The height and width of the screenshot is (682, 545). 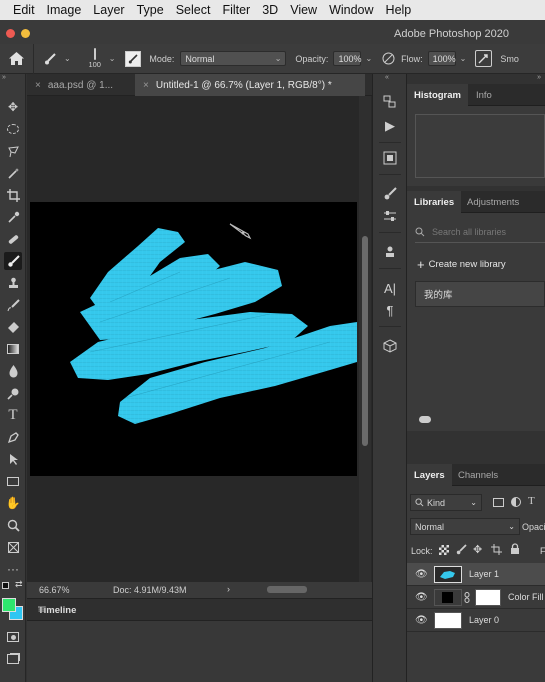 I want to click on quick-mask-button, so click(x=13, y=637).